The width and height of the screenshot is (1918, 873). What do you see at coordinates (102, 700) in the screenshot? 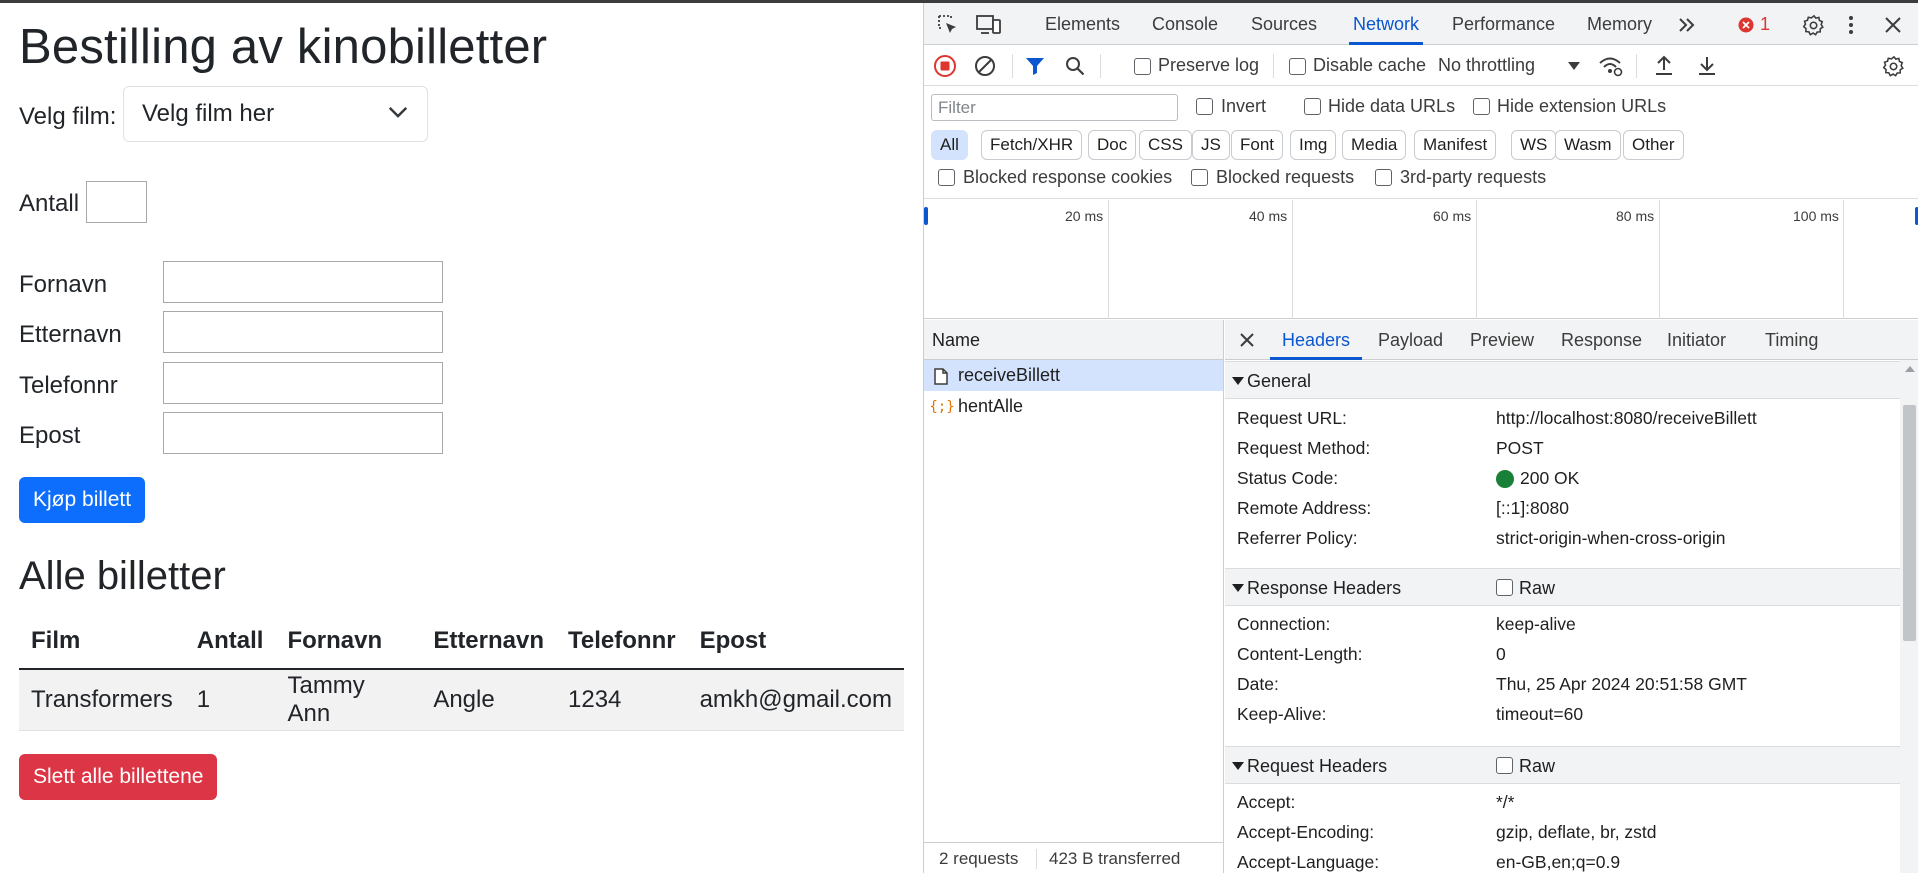
I see `cell-film: Transformers` at bounding box center [102, 700].